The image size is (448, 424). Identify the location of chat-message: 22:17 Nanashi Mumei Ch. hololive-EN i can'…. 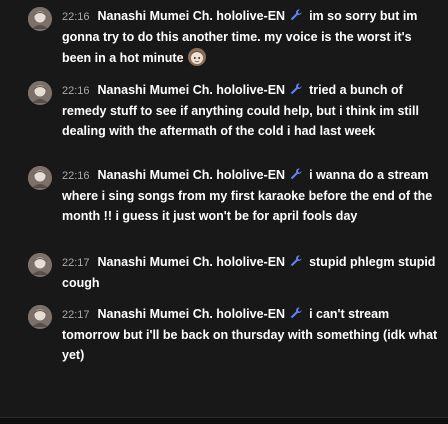
(224, 334).